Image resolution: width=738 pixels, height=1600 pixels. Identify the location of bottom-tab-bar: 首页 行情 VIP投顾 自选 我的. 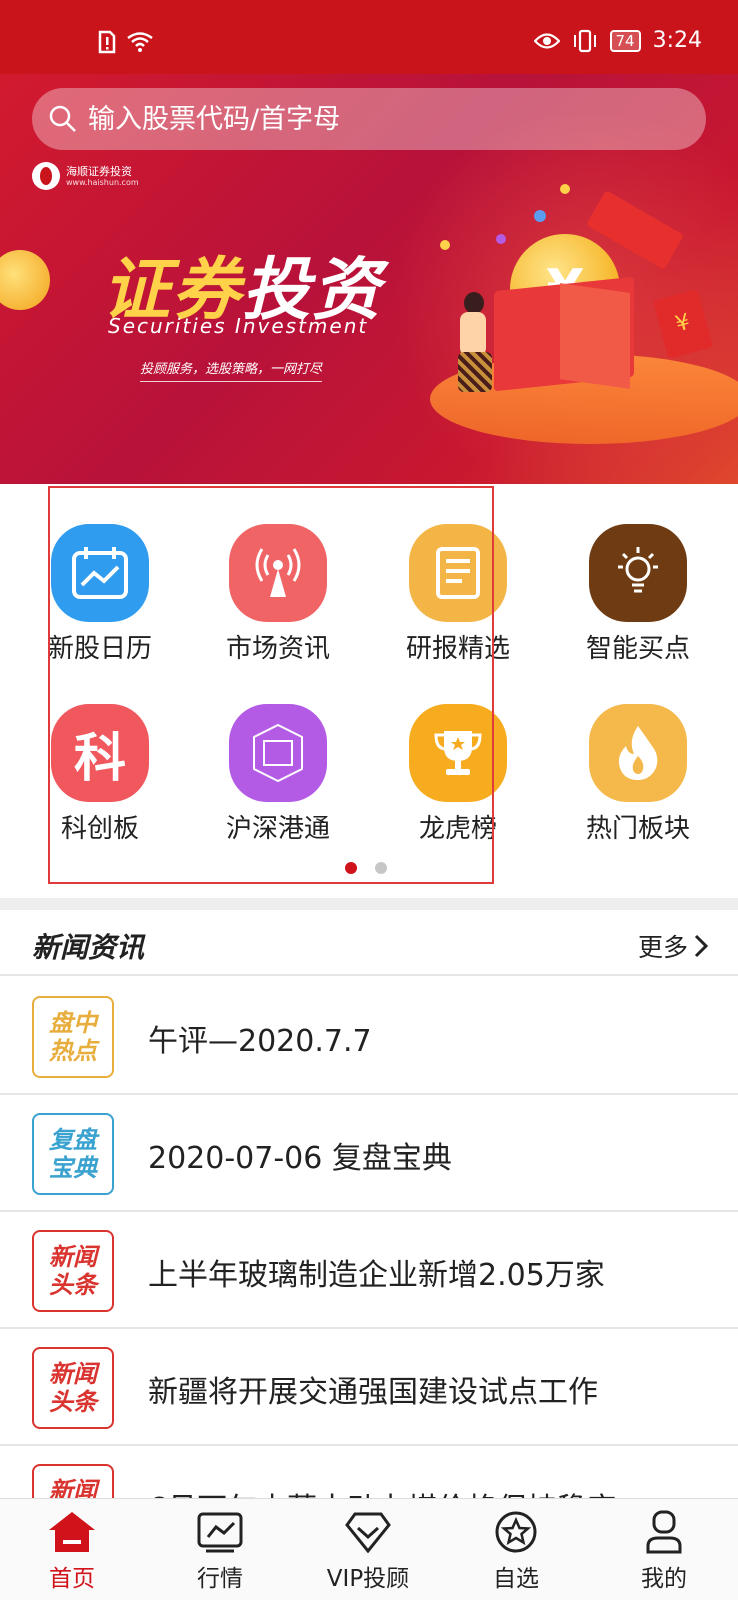
(369, 1549).